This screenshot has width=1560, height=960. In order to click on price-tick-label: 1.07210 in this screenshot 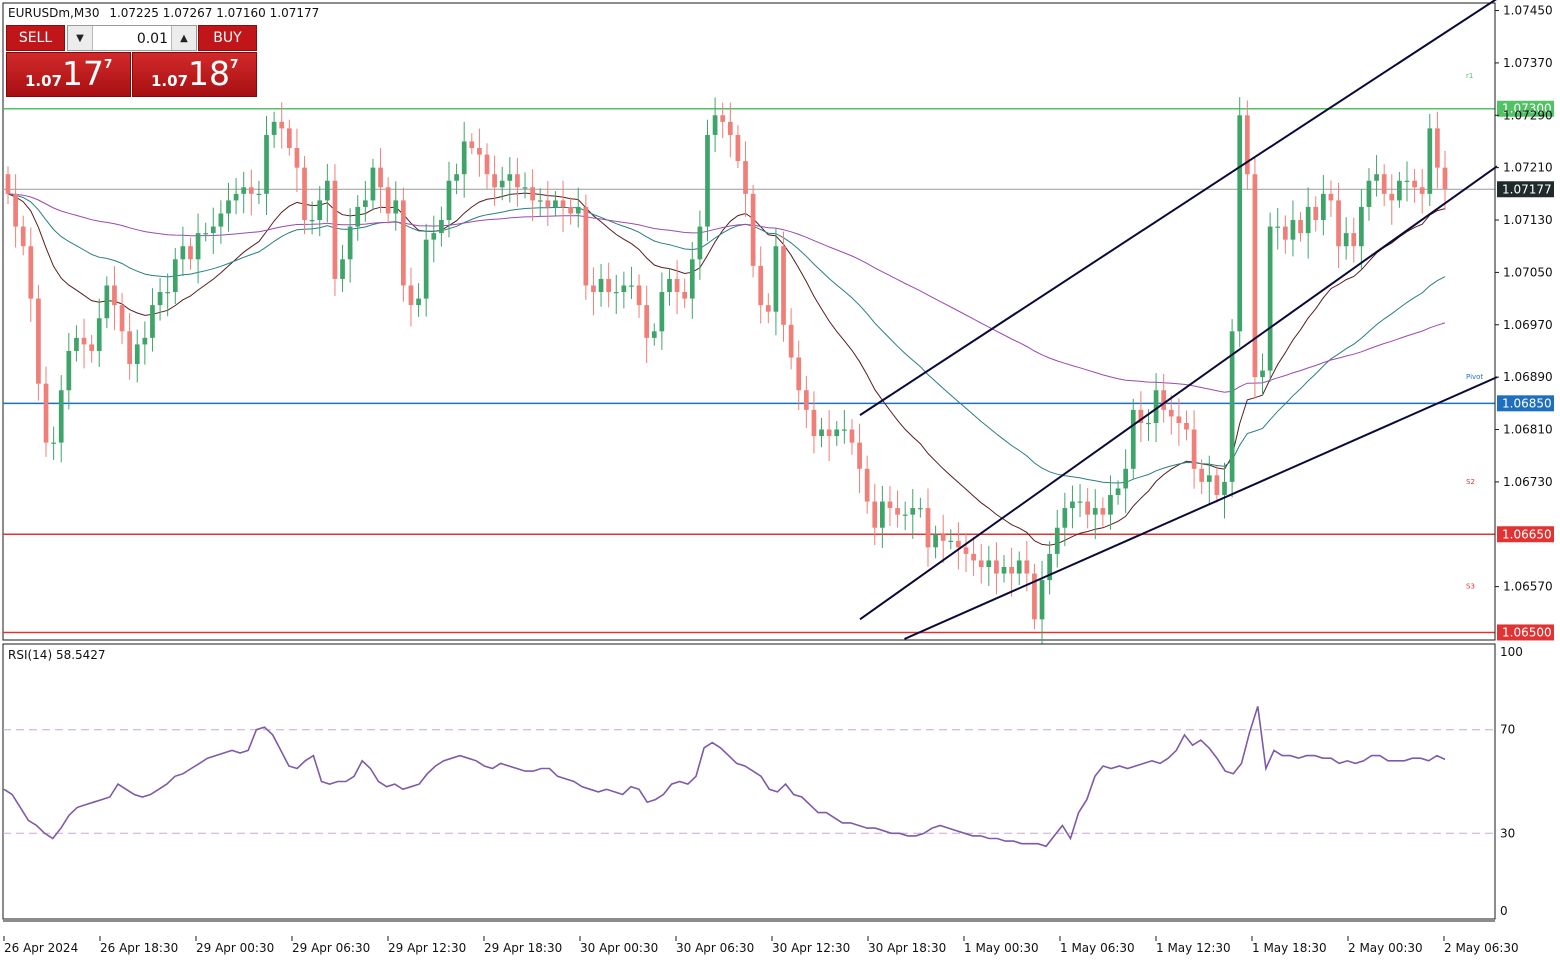, I will do `click(1528, 168)`.